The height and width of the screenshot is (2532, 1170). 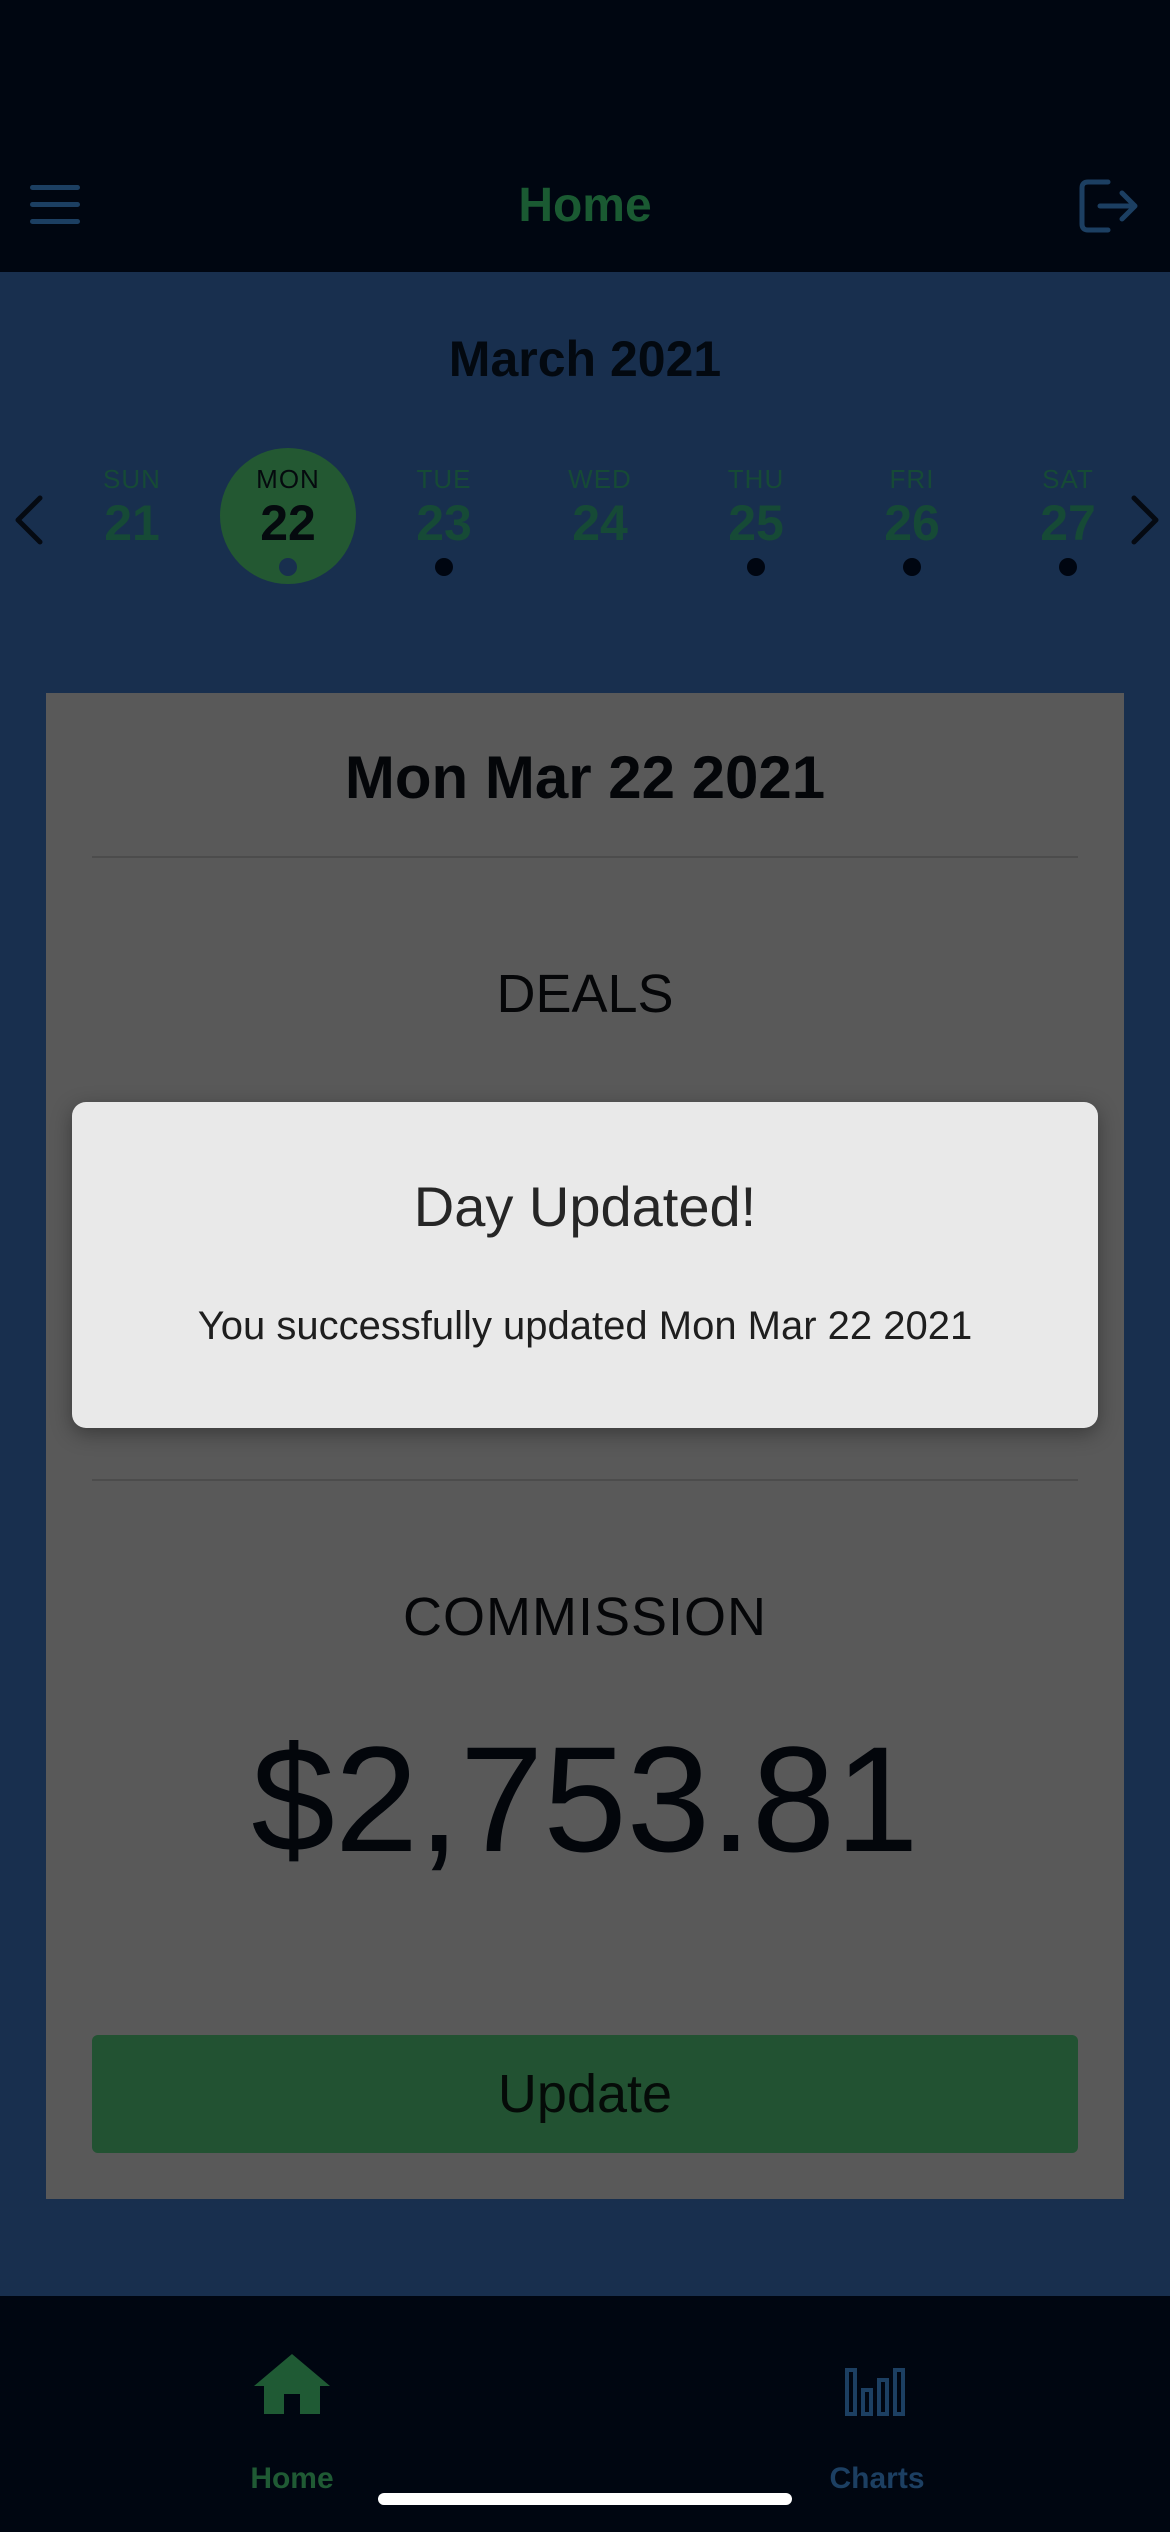 What do you see at coordinates (912, 523) in the screenshot?
I see `day-number: 26` at bounding box center [912, 523].